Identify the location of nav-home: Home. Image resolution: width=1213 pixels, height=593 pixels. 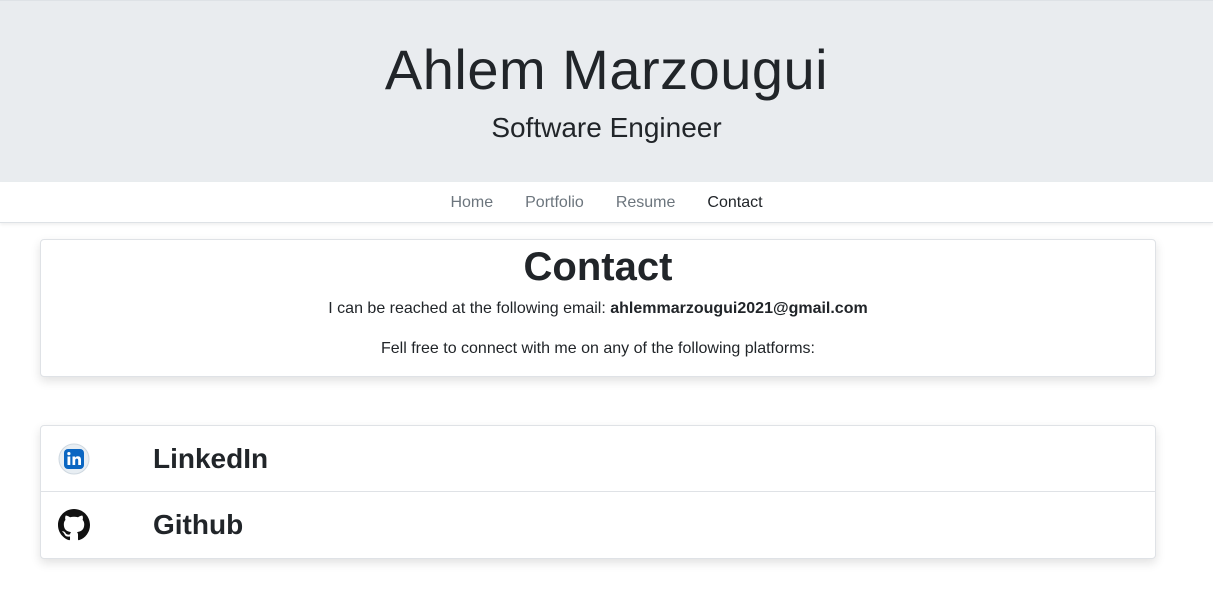
(471, 202).